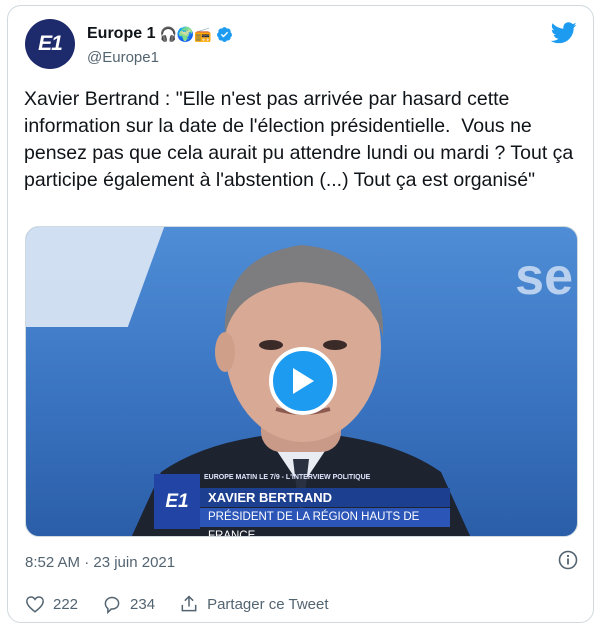 Image resolution: width=602 pixels, height=628 pixels. I want to click on share-icon, so click(189, 603).